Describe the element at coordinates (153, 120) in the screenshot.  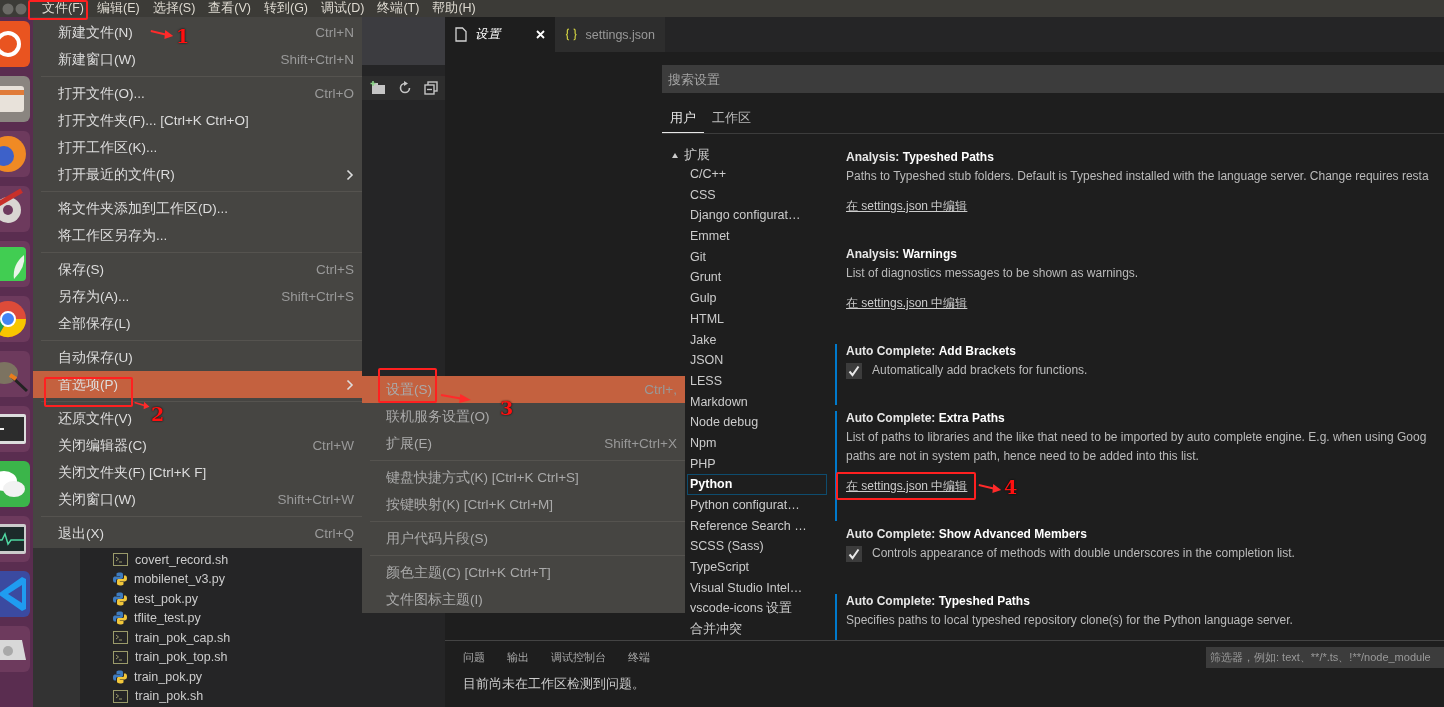
I see `menu-item: 打开文件夹(F)... [Ctrl+K Ctrl+O]` at that location.